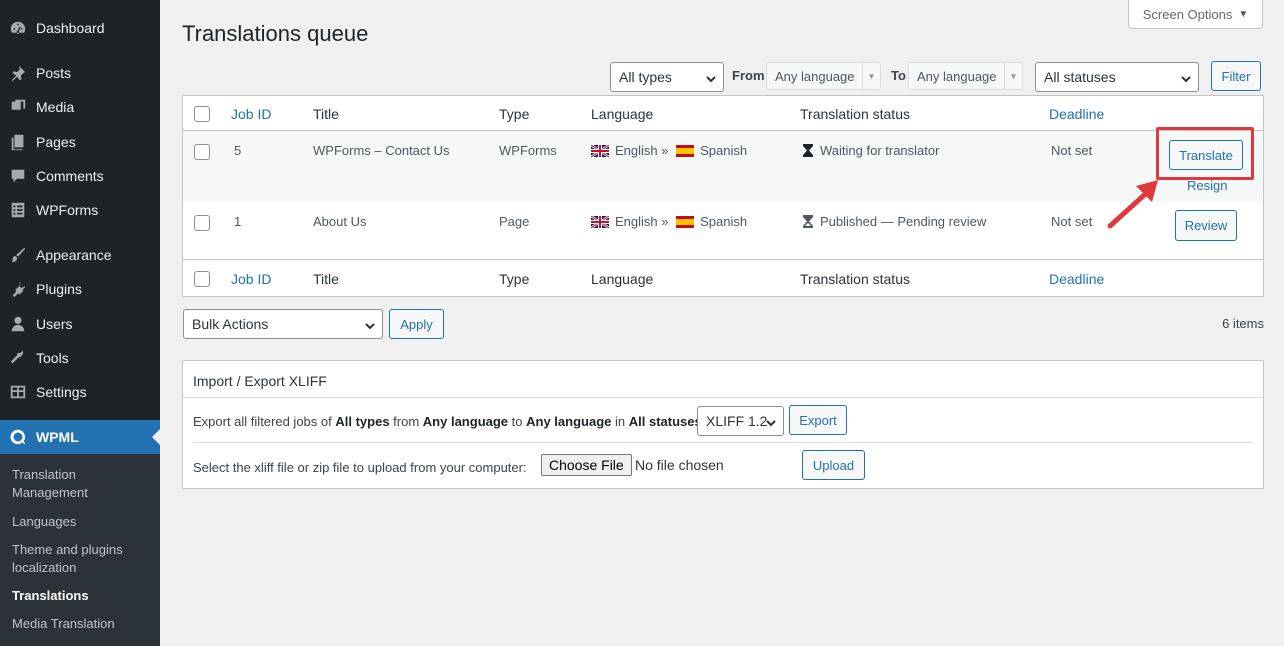 The image size is (1284, 646). What do you see at coordinates (18, 107) in the screenshot?
I see `media-icon` at bounding box center [18, 107].